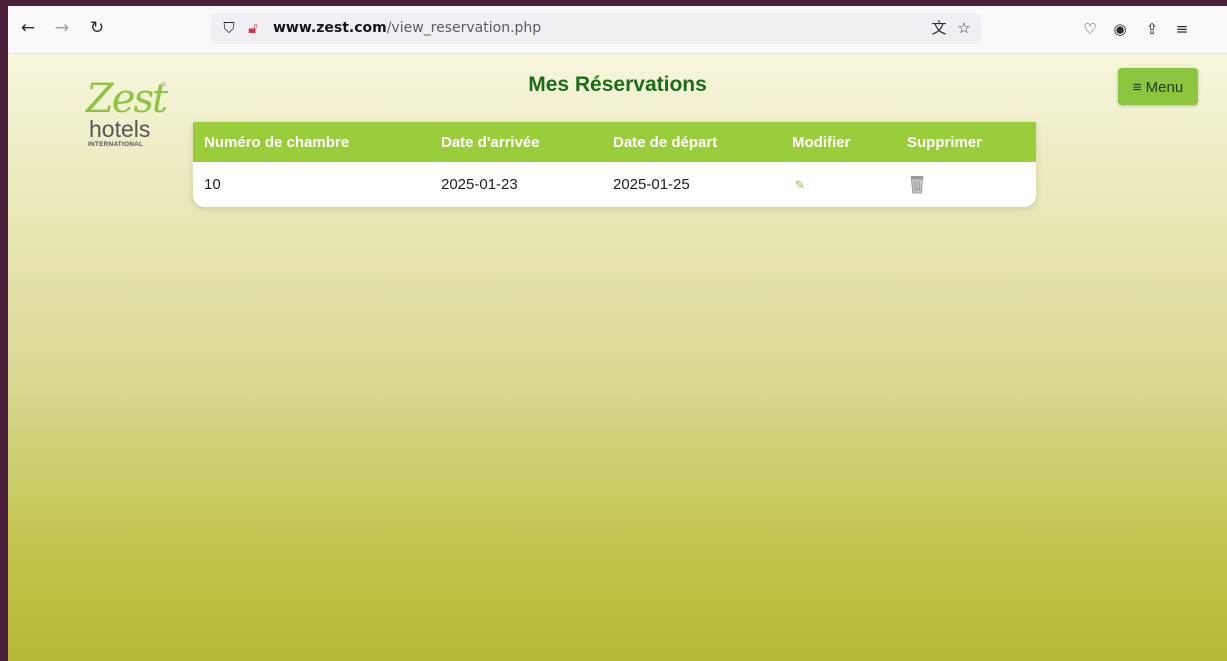  I want to click on logo-sub: INTERNATIONAL, so click(116, 144).